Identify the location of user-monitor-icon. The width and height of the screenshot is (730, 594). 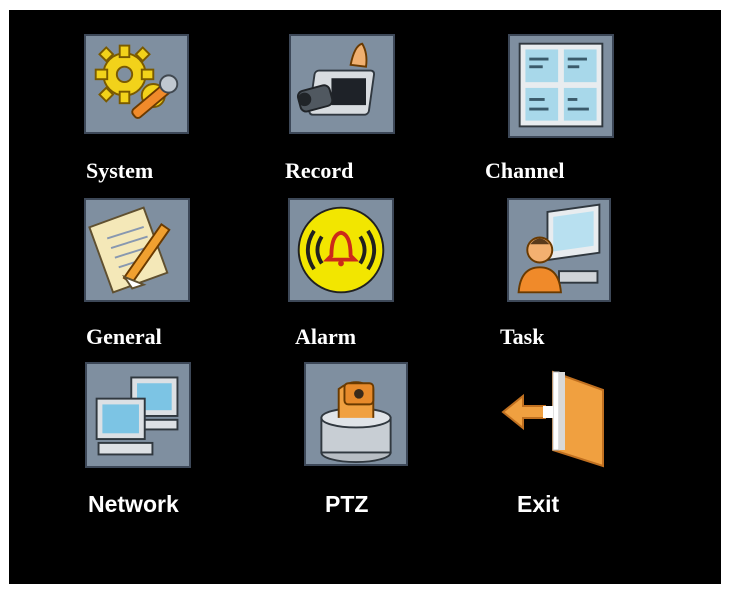
(559, 250).